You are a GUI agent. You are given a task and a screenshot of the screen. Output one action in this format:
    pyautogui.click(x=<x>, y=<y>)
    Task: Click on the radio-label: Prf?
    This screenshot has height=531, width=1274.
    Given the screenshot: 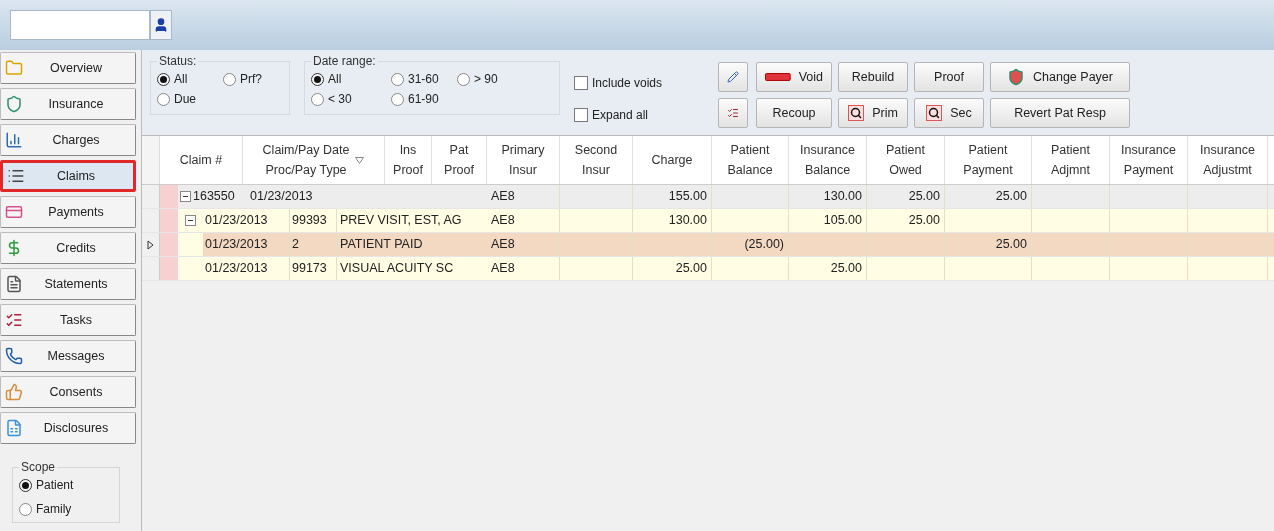 What is the action you would take?
    pyautogui.click(x=251, y=79)
    